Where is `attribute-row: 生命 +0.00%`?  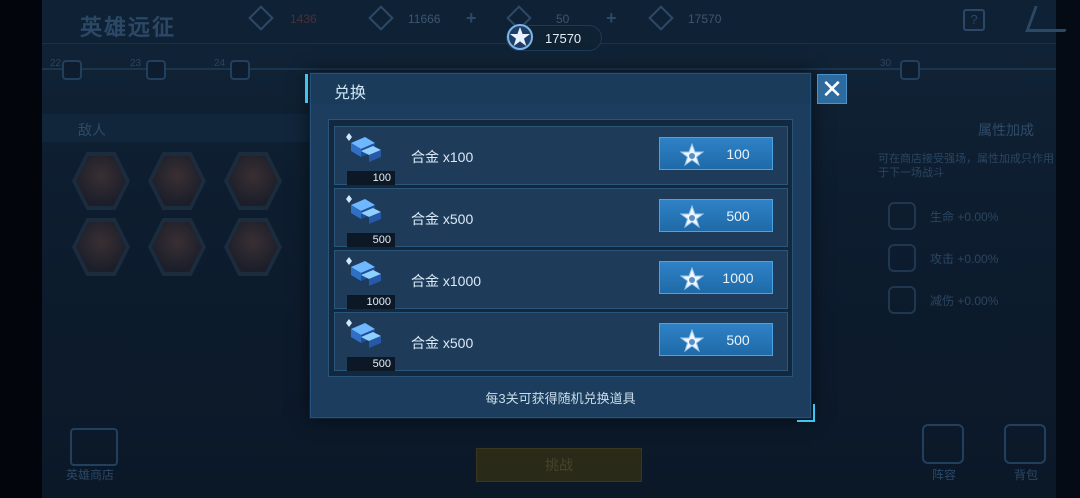
attribute-row: 生命 +0.00% is located at coordinates (964, 217).